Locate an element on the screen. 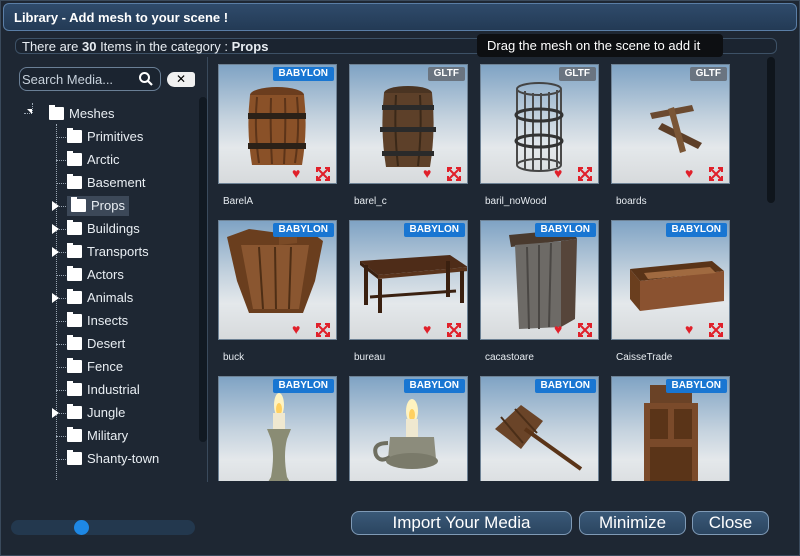 The height and width of the screenshot is (556, 800). tree-item-animals: Animals is located at coordinates (127, 298).